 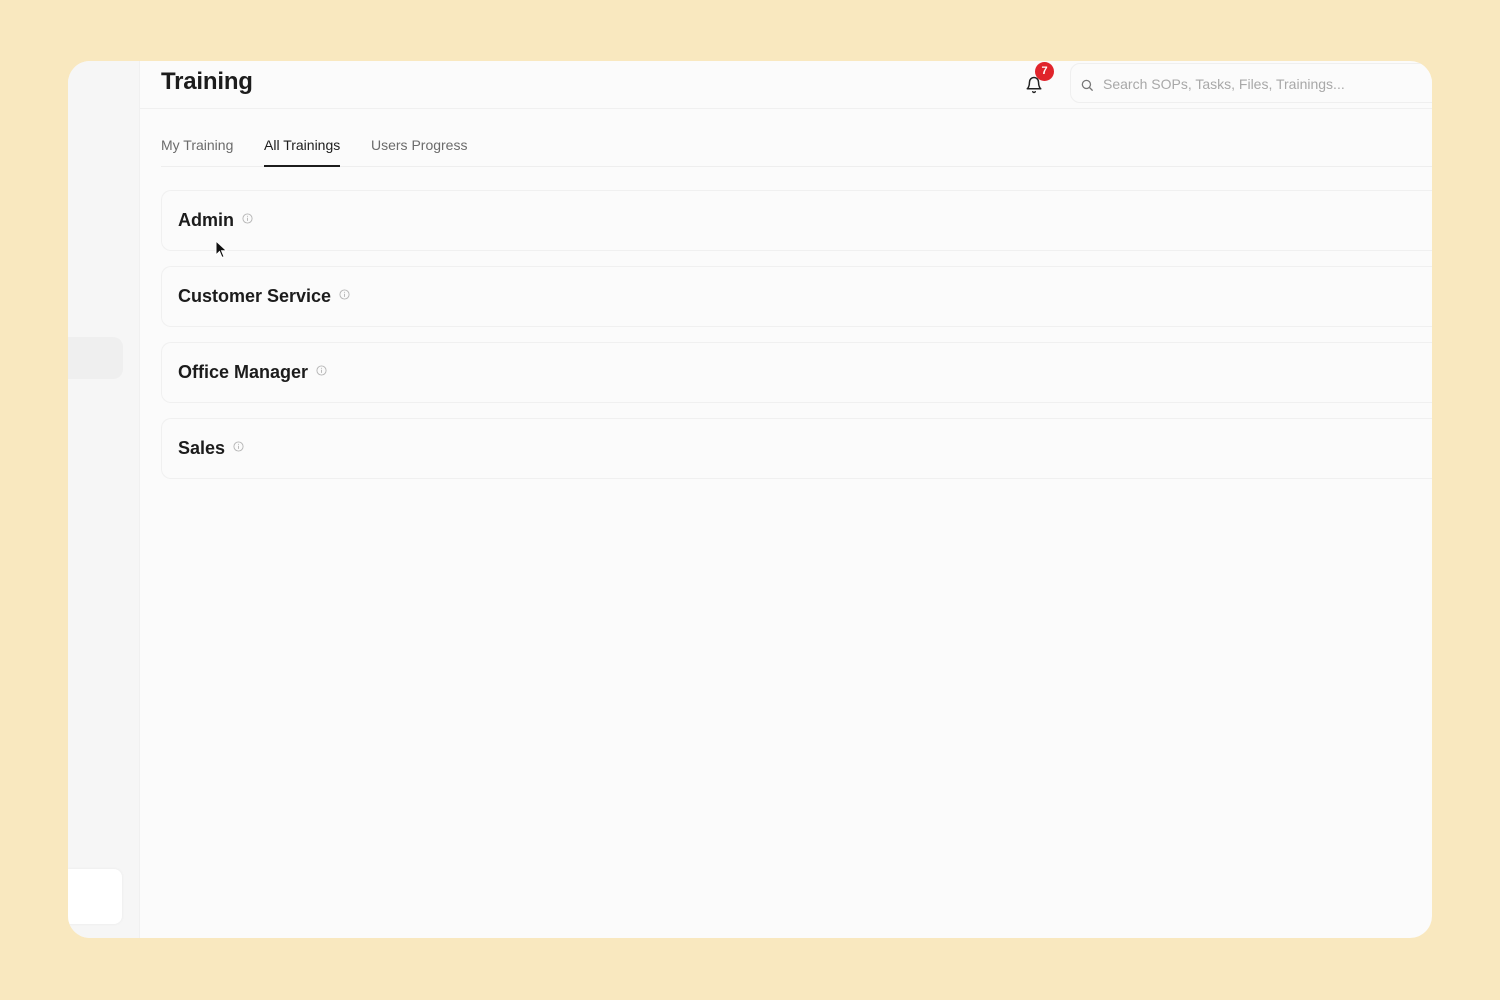 I want to click on sidebar-active-item, so click(x=95, y=358).